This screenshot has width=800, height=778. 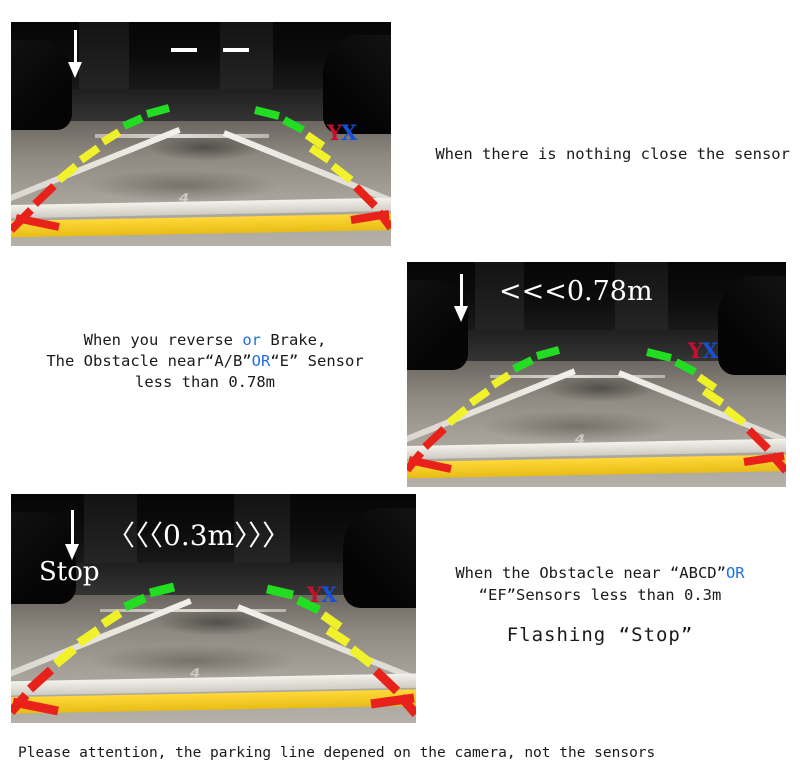 I want to click on caption-no-obstacle: When there is nothing close the sensor, so click(x=594, y=154).